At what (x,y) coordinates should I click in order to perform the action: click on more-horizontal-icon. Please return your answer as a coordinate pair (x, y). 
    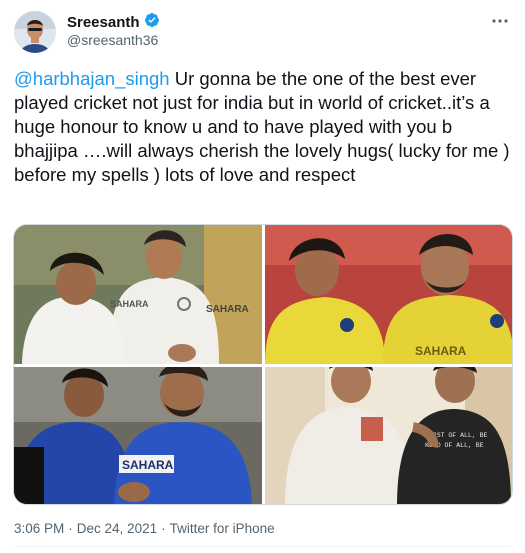
    Looking at the image, I should click on (500, 21).